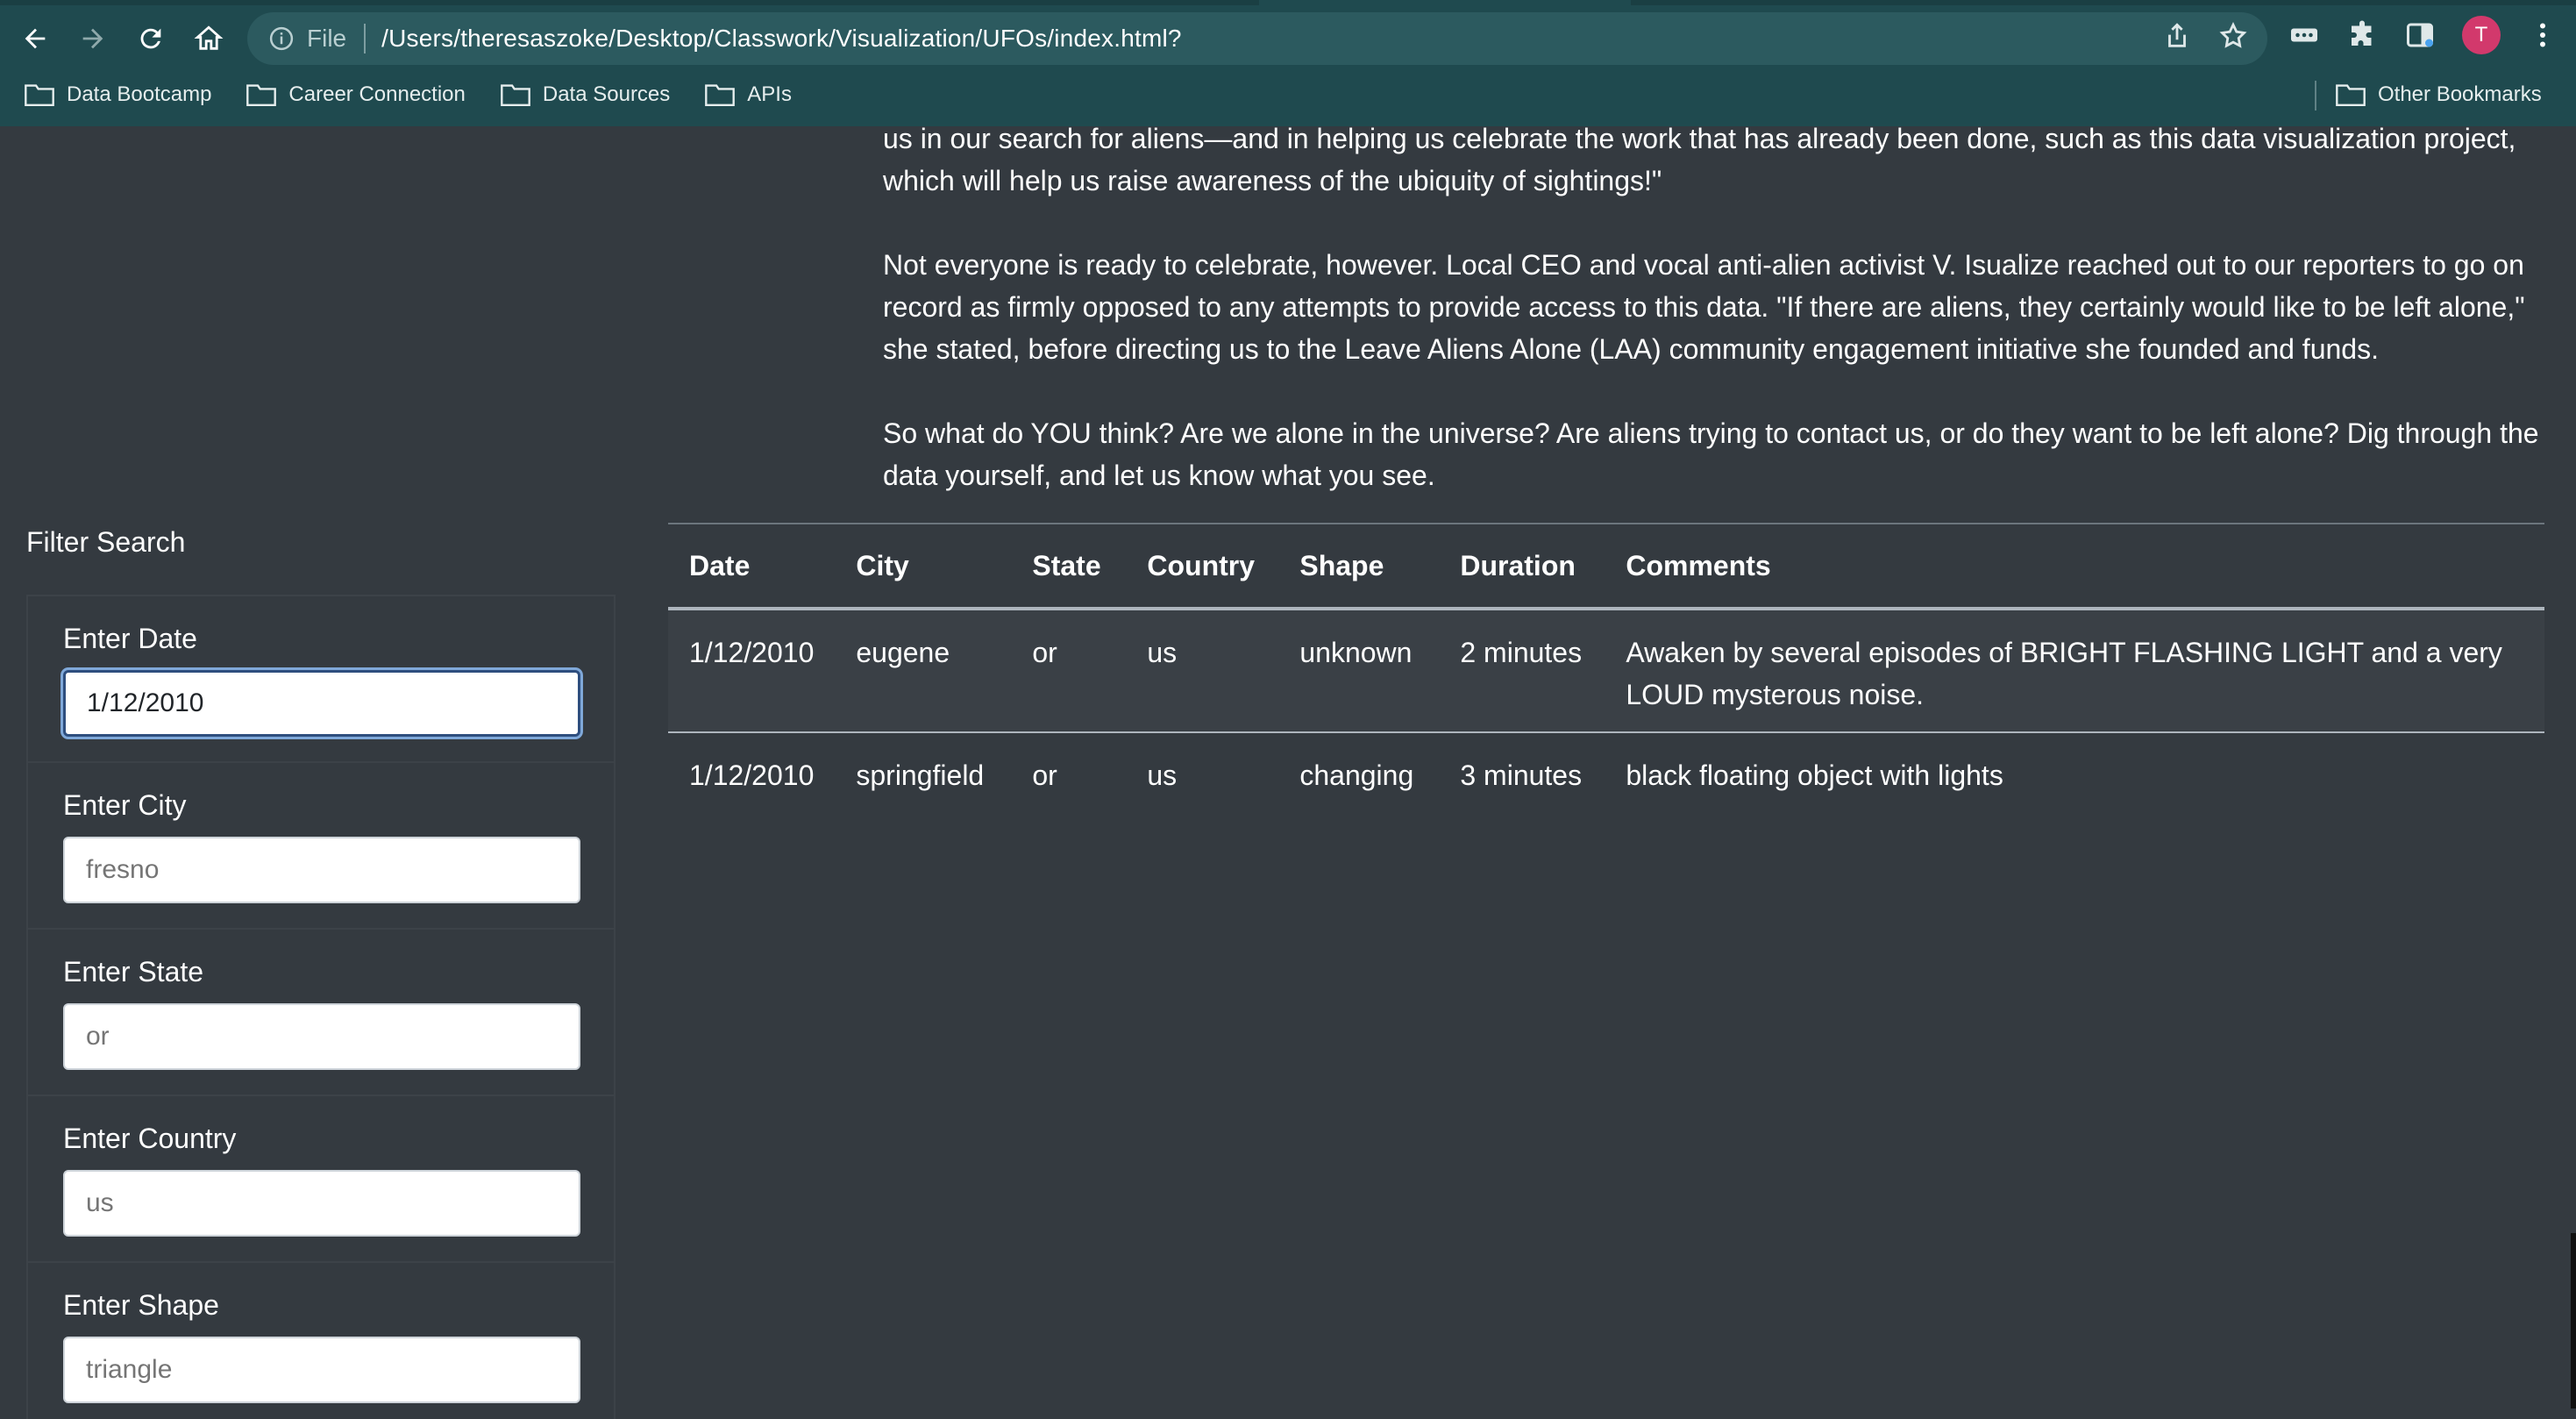 The image size is (2576, 1419). I want to click on bookmark-data-sources: Data Sources, so click(585, 94).